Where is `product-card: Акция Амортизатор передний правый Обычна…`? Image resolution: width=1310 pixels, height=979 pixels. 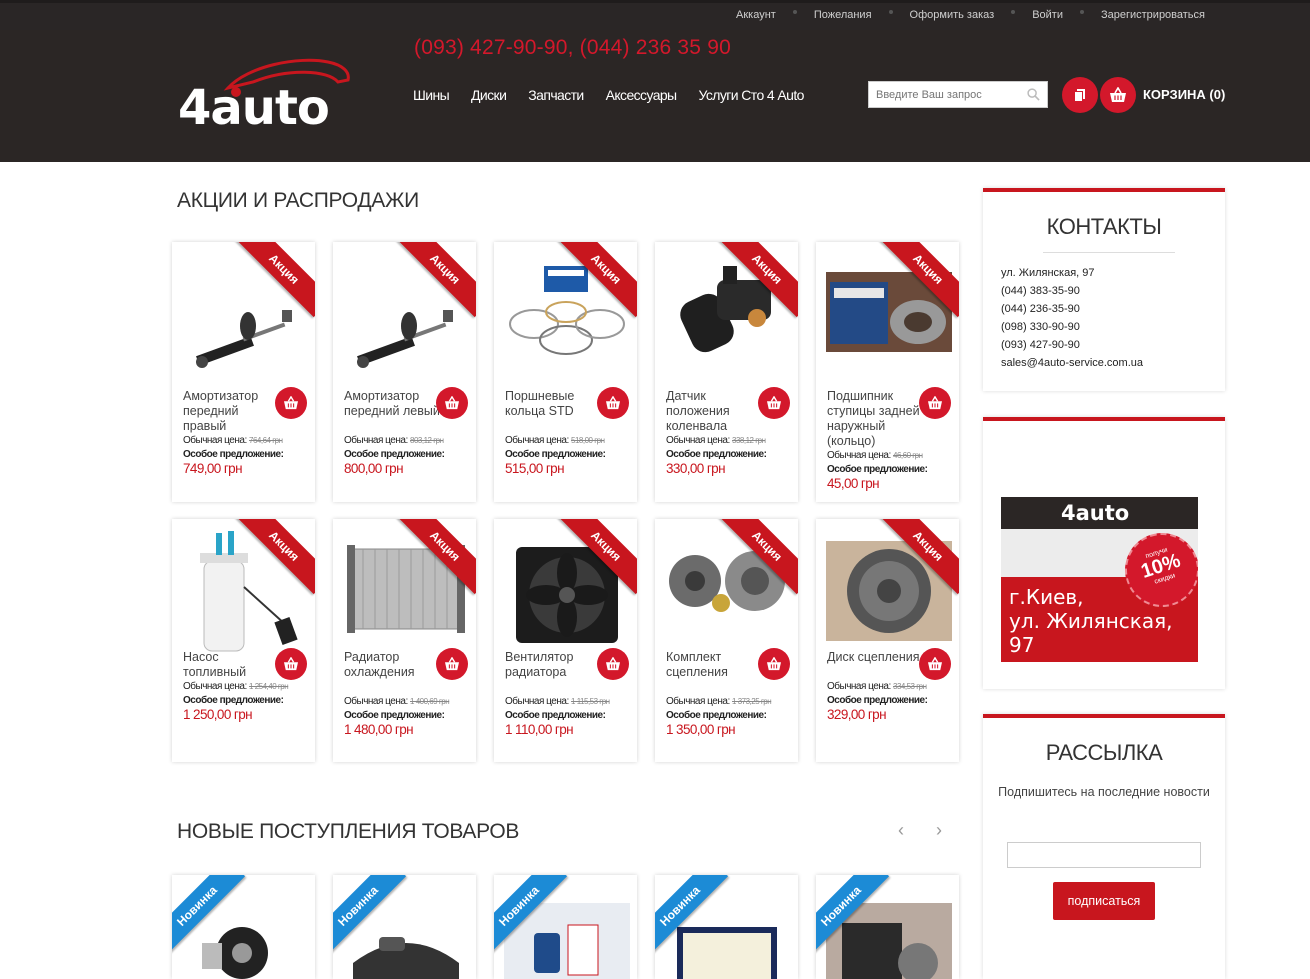
product-card: Акция Амортизатор передний правый Обычна… is located at coordinates (243, 372).